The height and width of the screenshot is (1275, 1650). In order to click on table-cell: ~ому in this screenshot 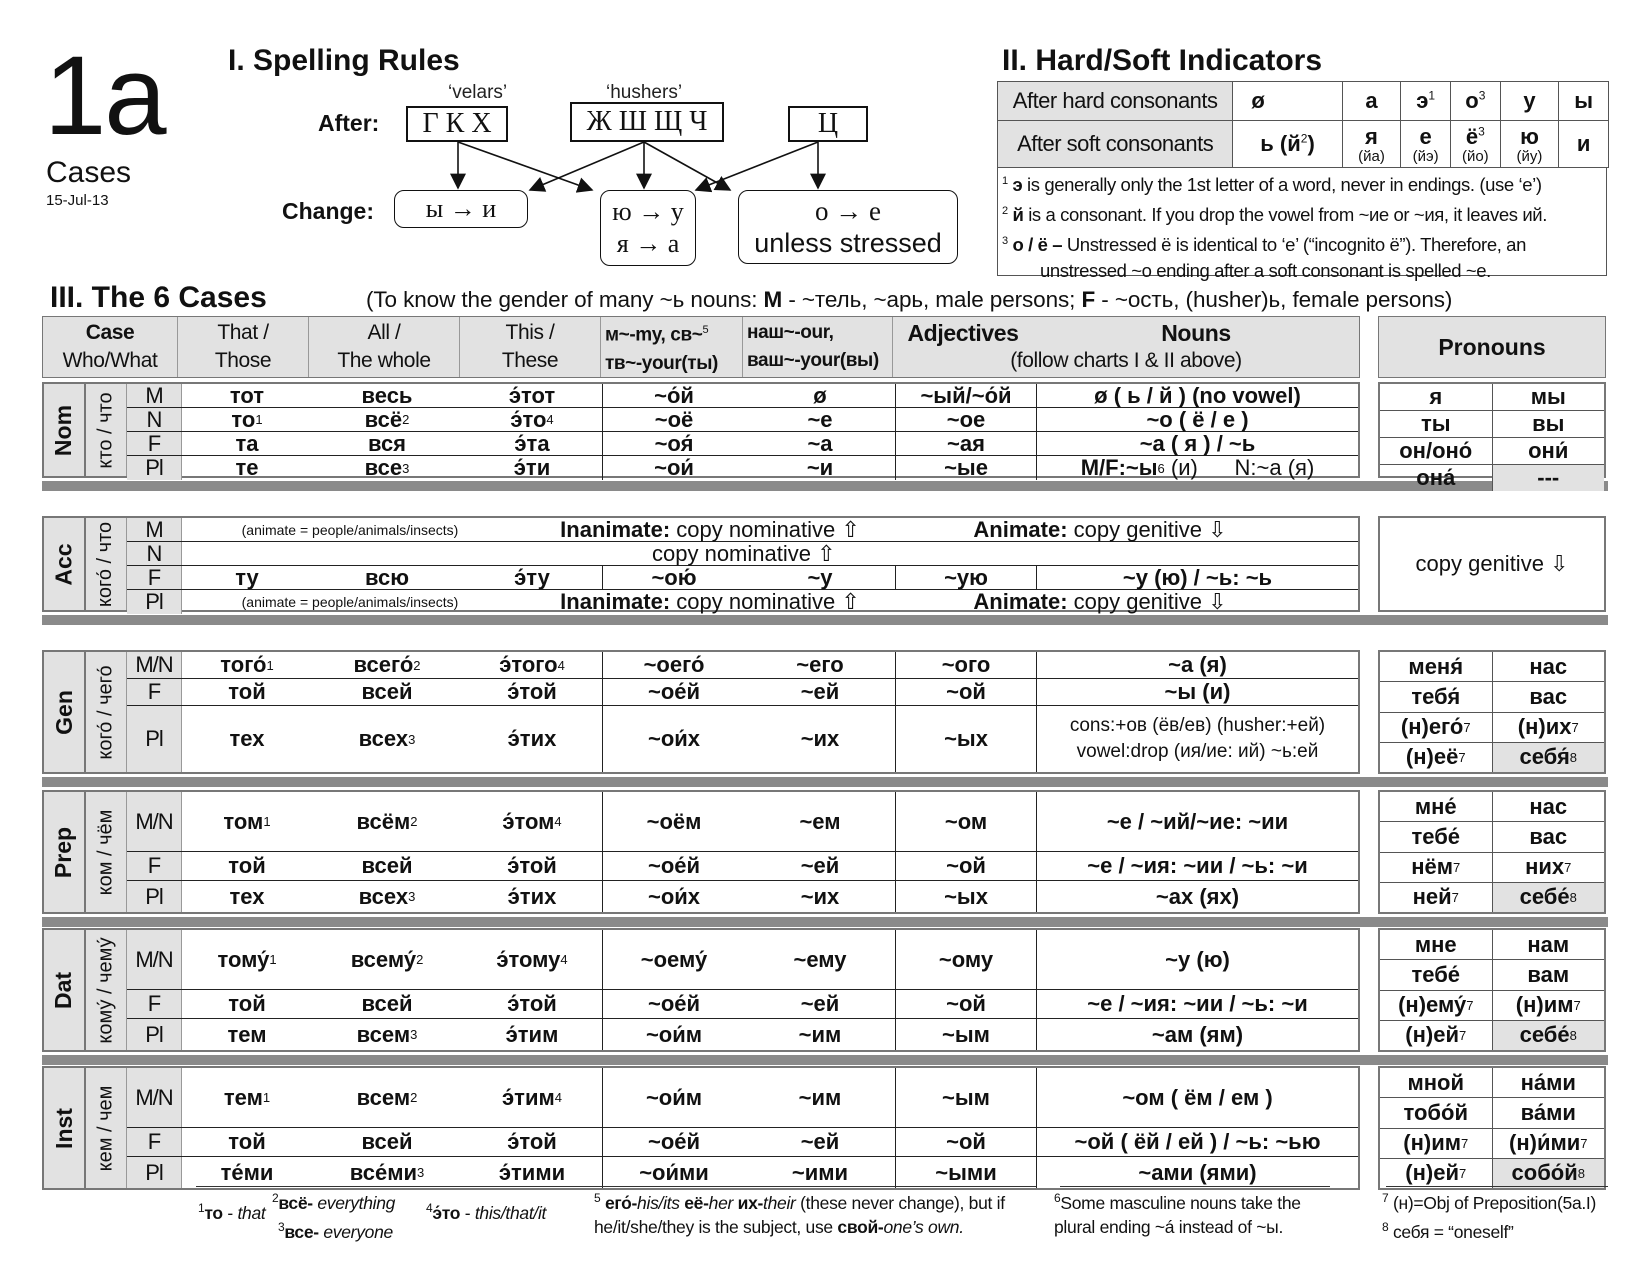, I will do `click(965, 959)`.